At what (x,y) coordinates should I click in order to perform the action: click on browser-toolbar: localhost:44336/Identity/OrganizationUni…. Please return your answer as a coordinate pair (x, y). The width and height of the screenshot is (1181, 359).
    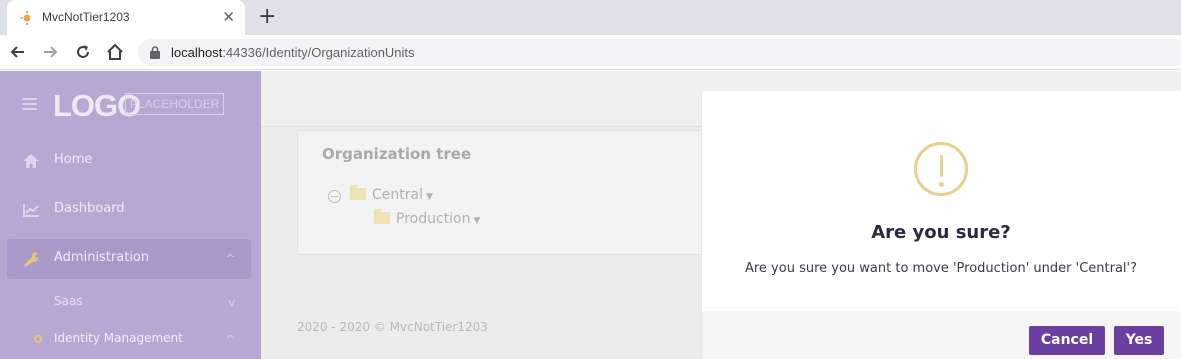
    Looking at the image, I should click on (590, 52).